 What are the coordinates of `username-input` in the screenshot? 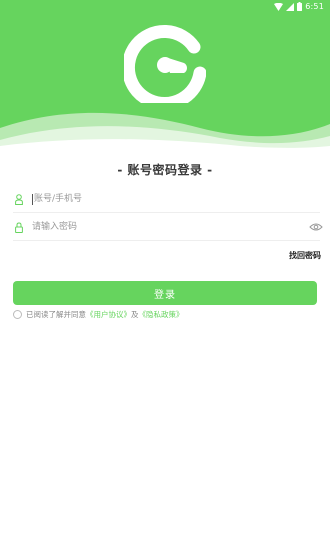 It's located at (154, 199).